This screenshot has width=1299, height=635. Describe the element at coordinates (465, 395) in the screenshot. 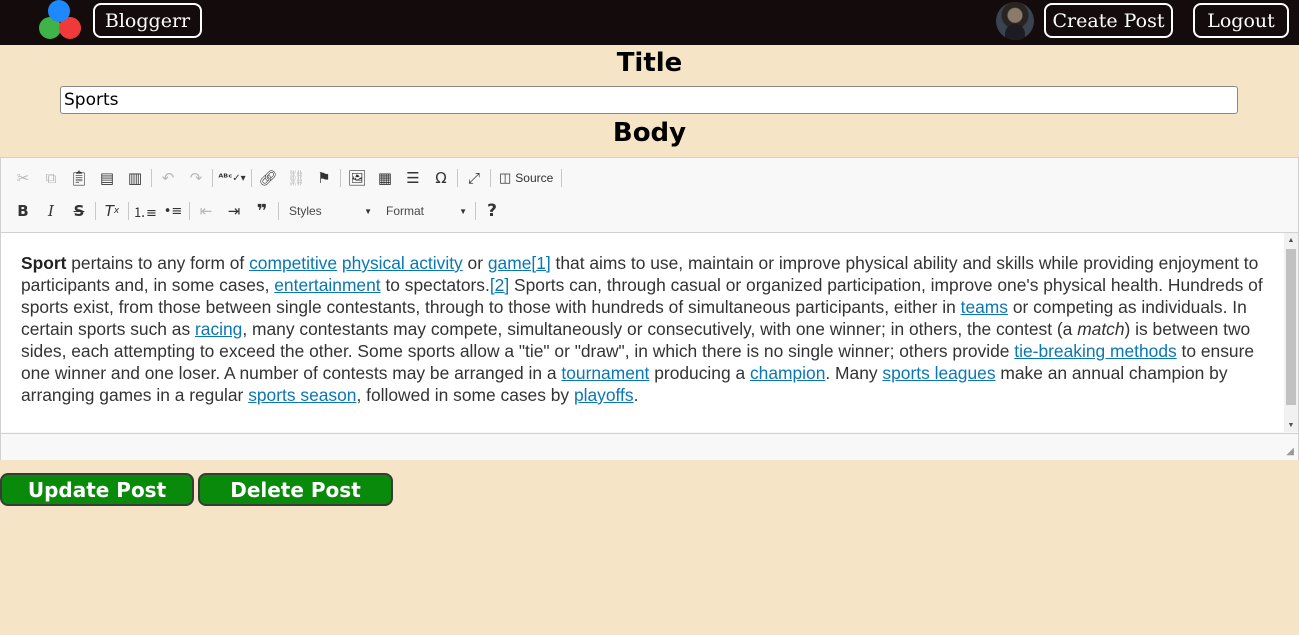

I see `text-span: , followed in some cases by` at that location.